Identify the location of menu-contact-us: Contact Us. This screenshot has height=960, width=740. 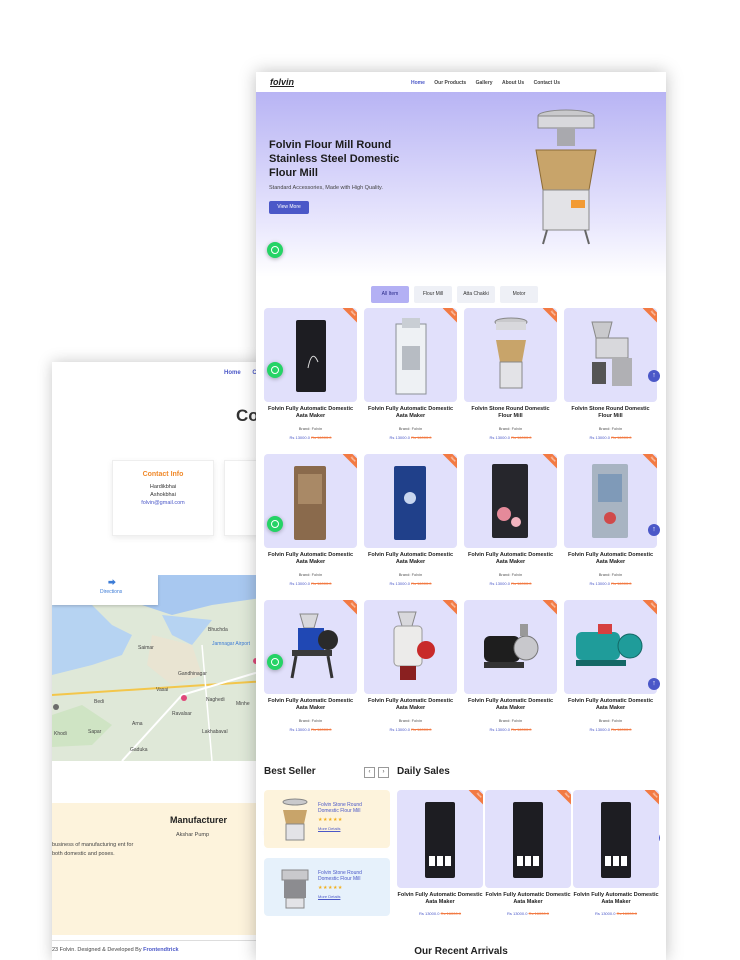
(547, 83).